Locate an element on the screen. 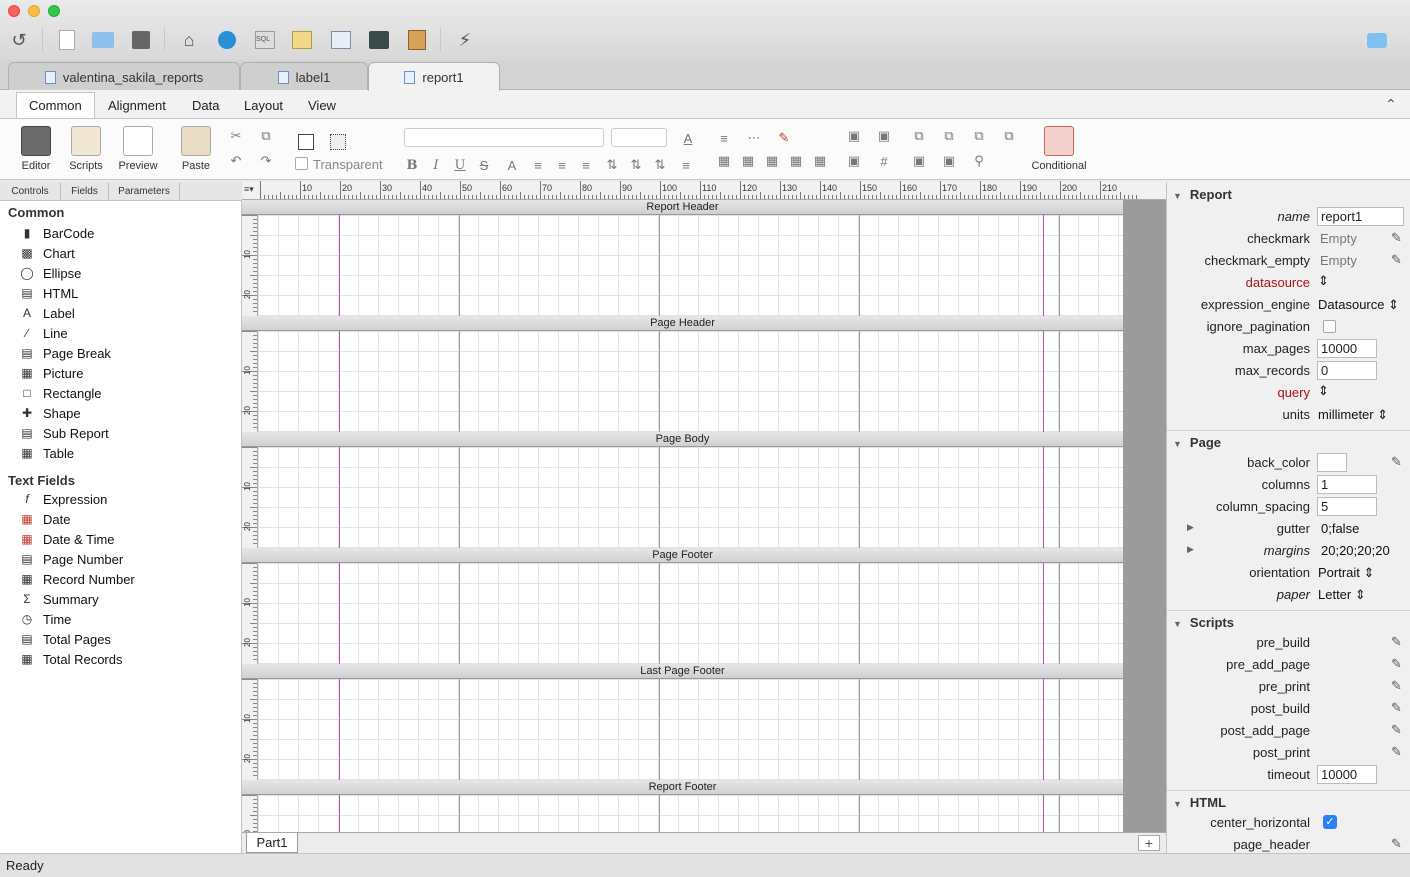  doc-tab-valentina: valentina_sakila_reports is located at coordinates (124, 76).